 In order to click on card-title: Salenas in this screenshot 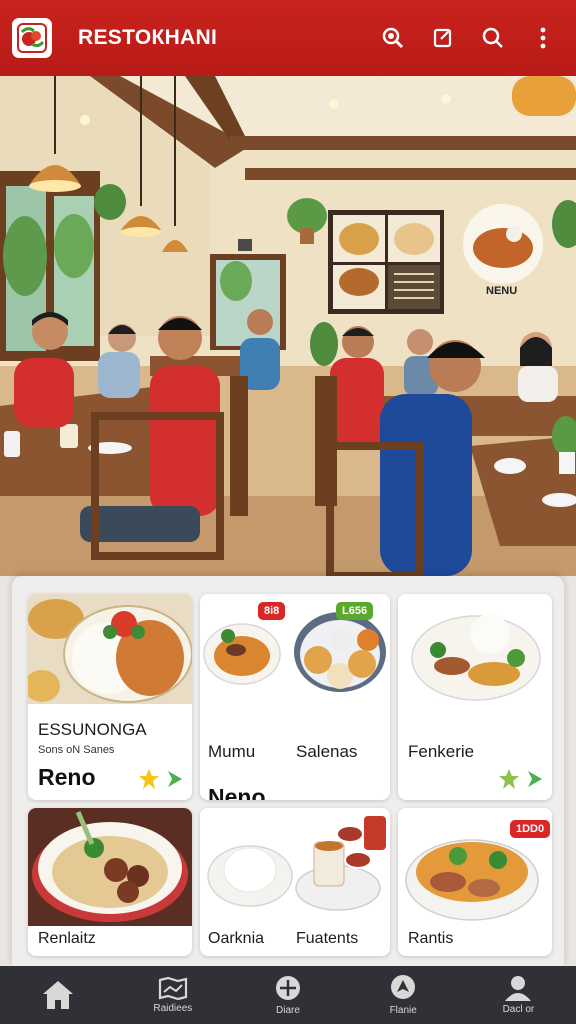, I will do `click(327, 751)`.